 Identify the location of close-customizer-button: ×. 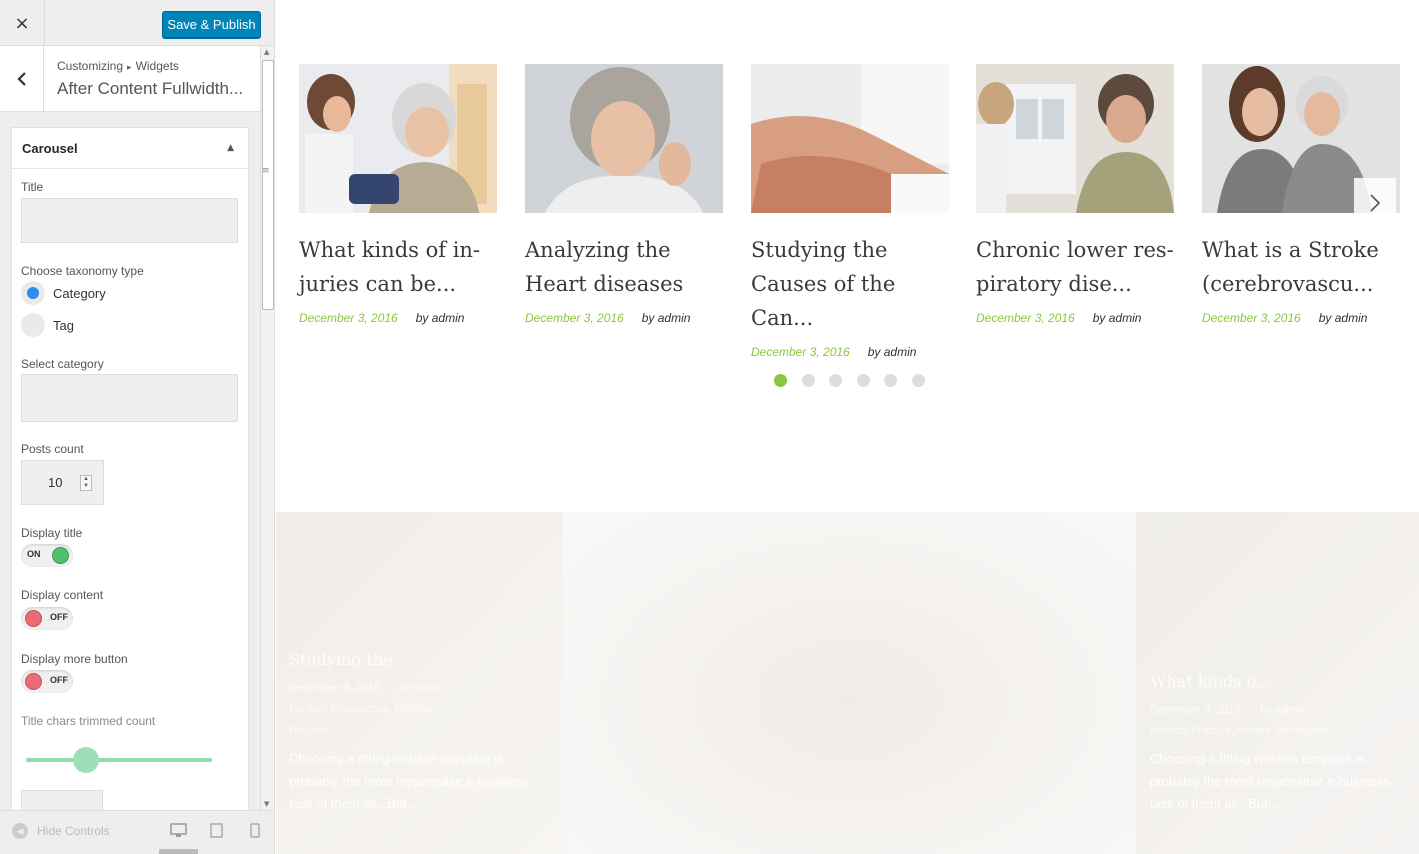
(22, 23).